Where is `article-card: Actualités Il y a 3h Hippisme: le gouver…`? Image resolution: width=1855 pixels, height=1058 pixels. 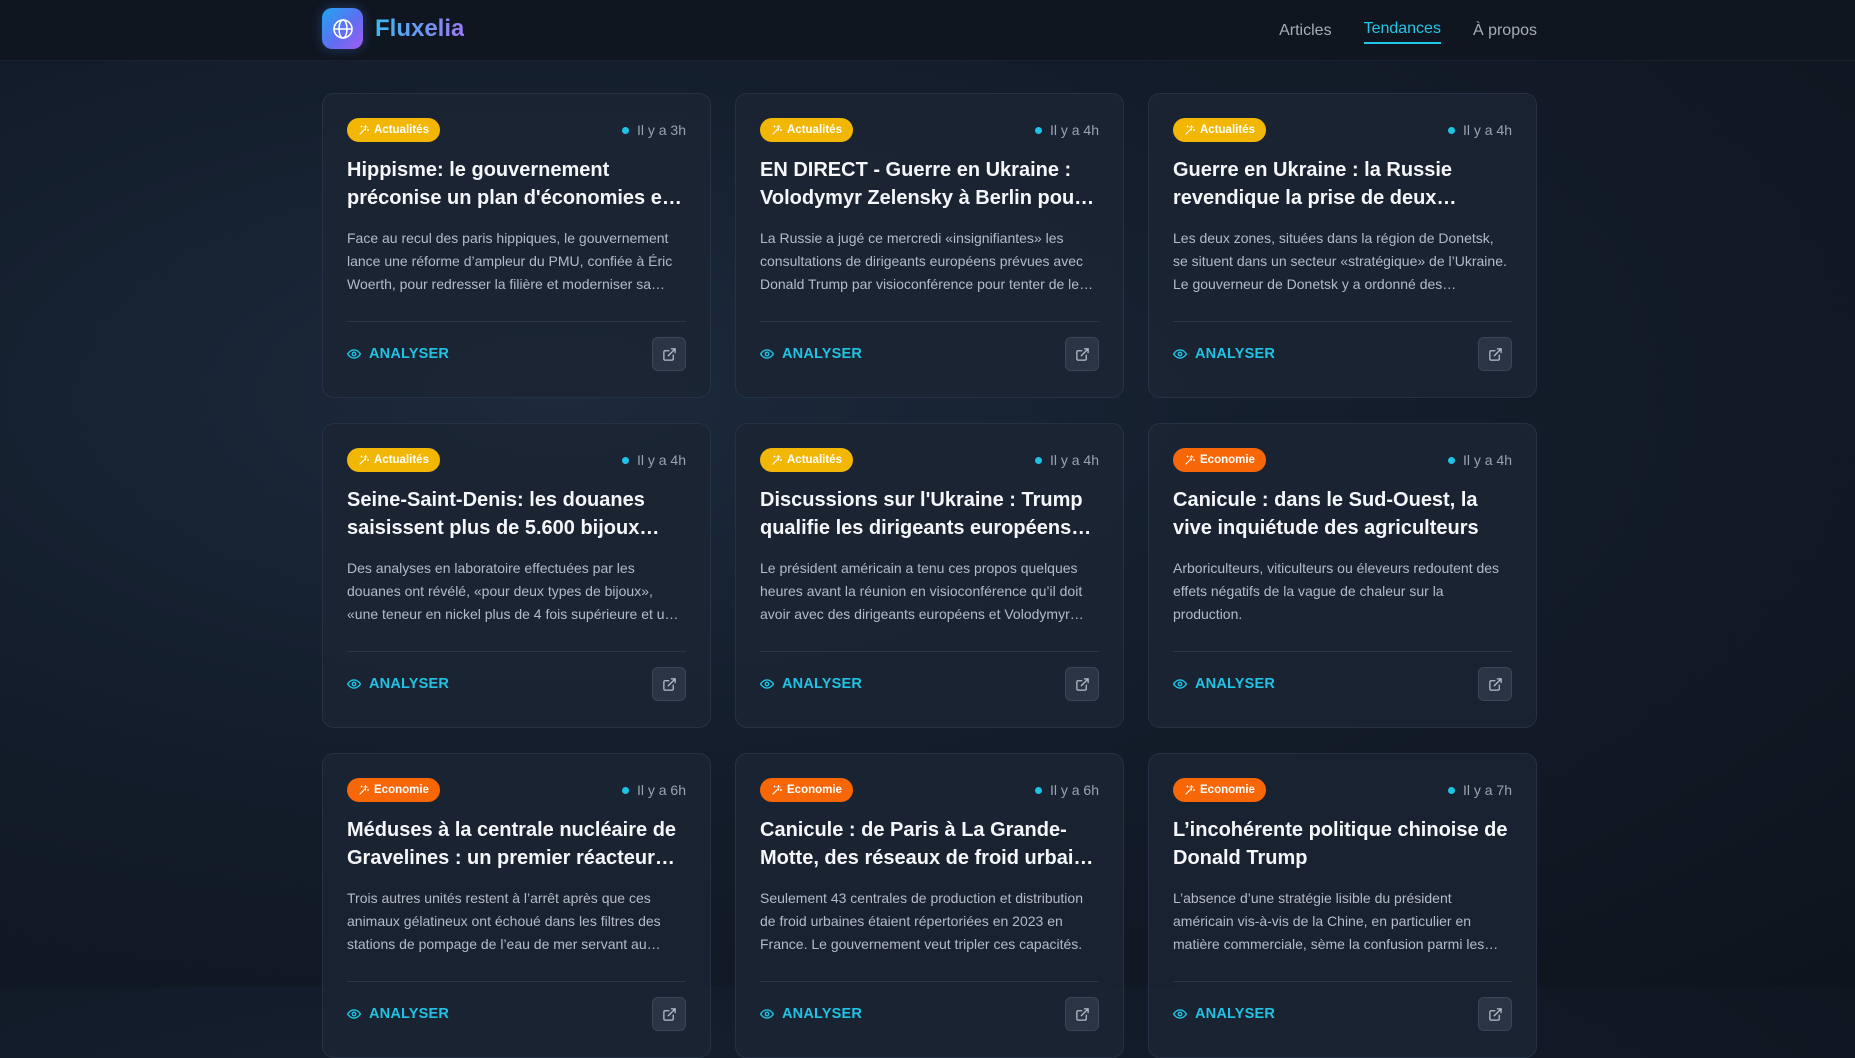 article-card: Actualités Il y a 3h Hippisme: le gouver… is located at coordinates (516, 245).